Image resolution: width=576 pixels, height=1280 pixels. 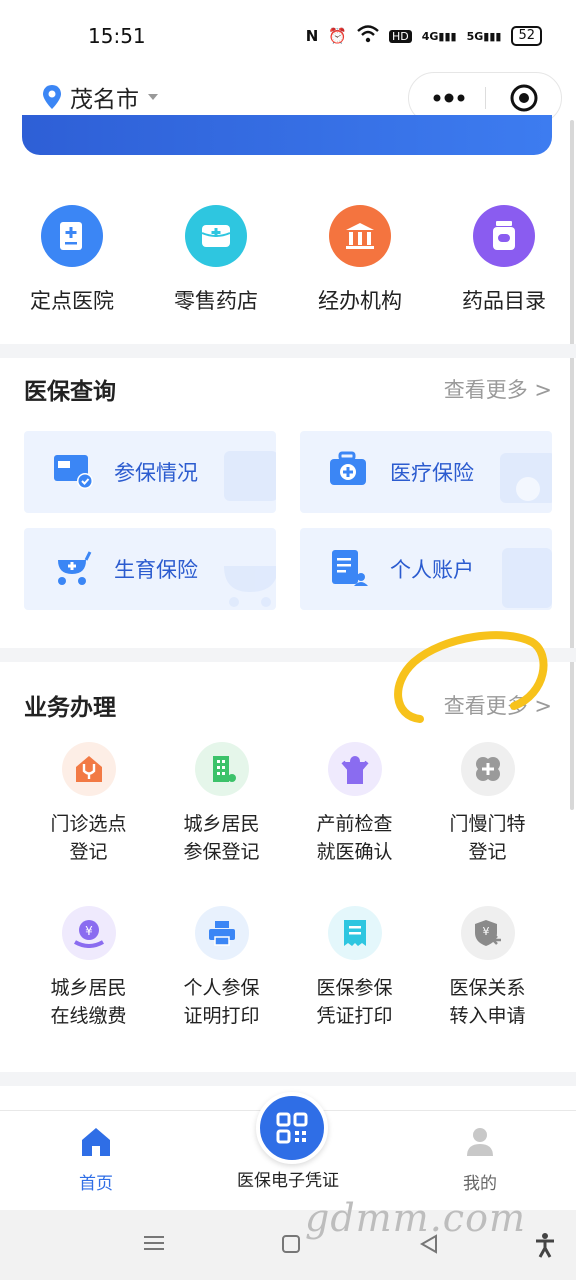 I want to click on service-item: 产前检查 就医确认, so click(x=354, y=804).